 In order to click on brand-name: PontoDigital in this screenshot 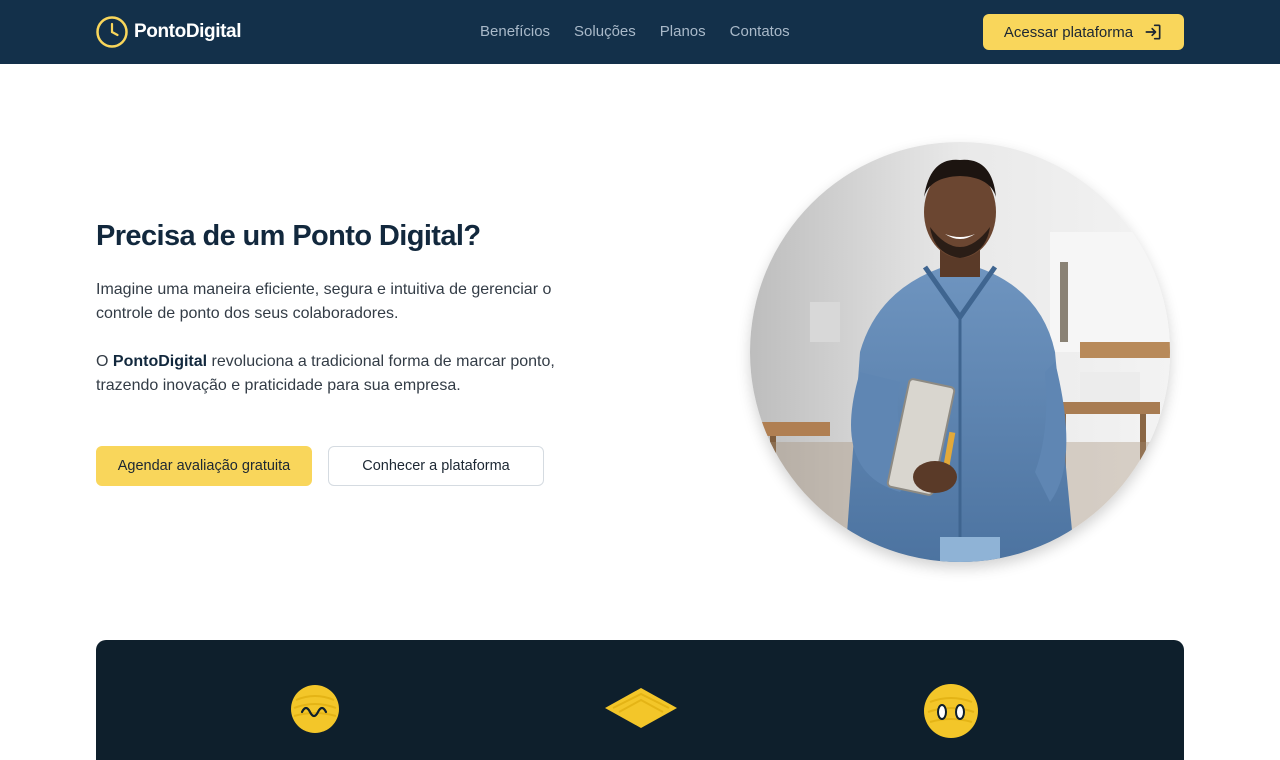, I will do `click(188, 31)`.